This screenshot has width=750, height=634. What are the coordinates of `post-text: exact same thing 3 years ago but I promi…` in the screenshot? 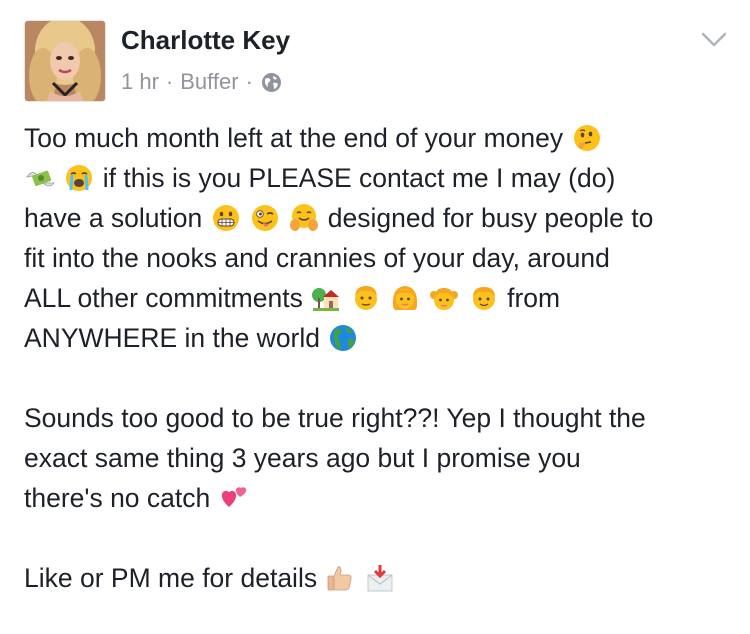 It's located at (302, 458).